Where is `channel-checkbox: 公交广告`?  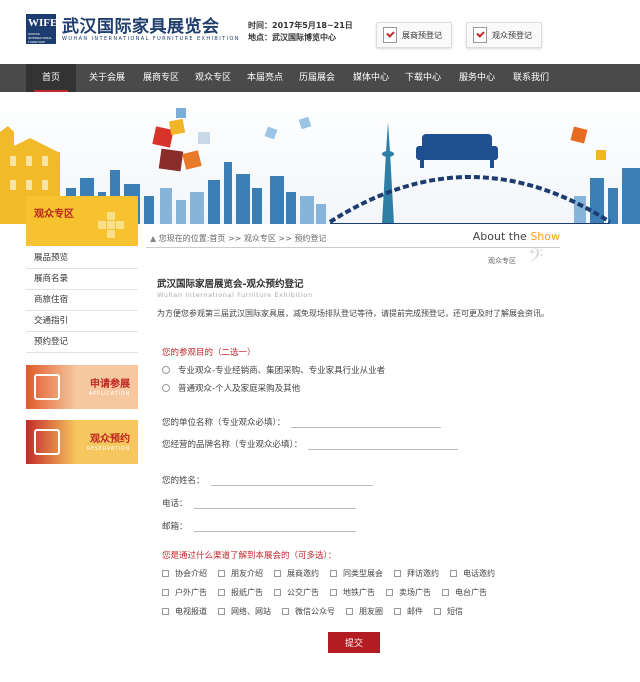 channel-checkbox: 公交广告 is located at coordinates (296, 592).